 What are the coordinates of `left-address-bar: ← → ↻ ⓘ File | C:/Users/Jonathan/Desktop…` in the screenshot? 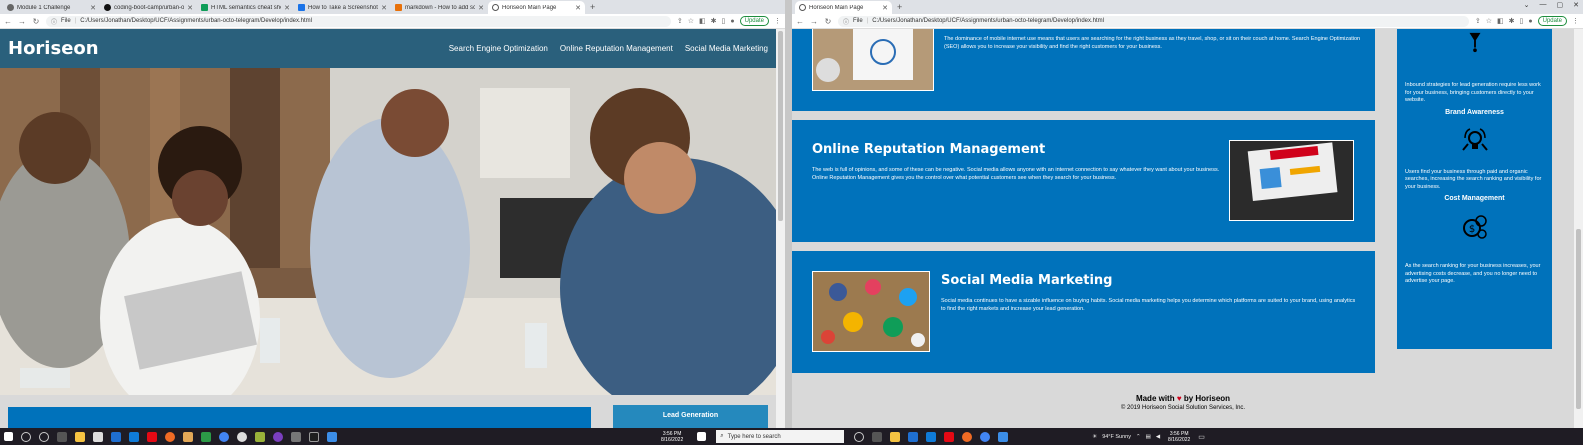 It's located at (392, 21).